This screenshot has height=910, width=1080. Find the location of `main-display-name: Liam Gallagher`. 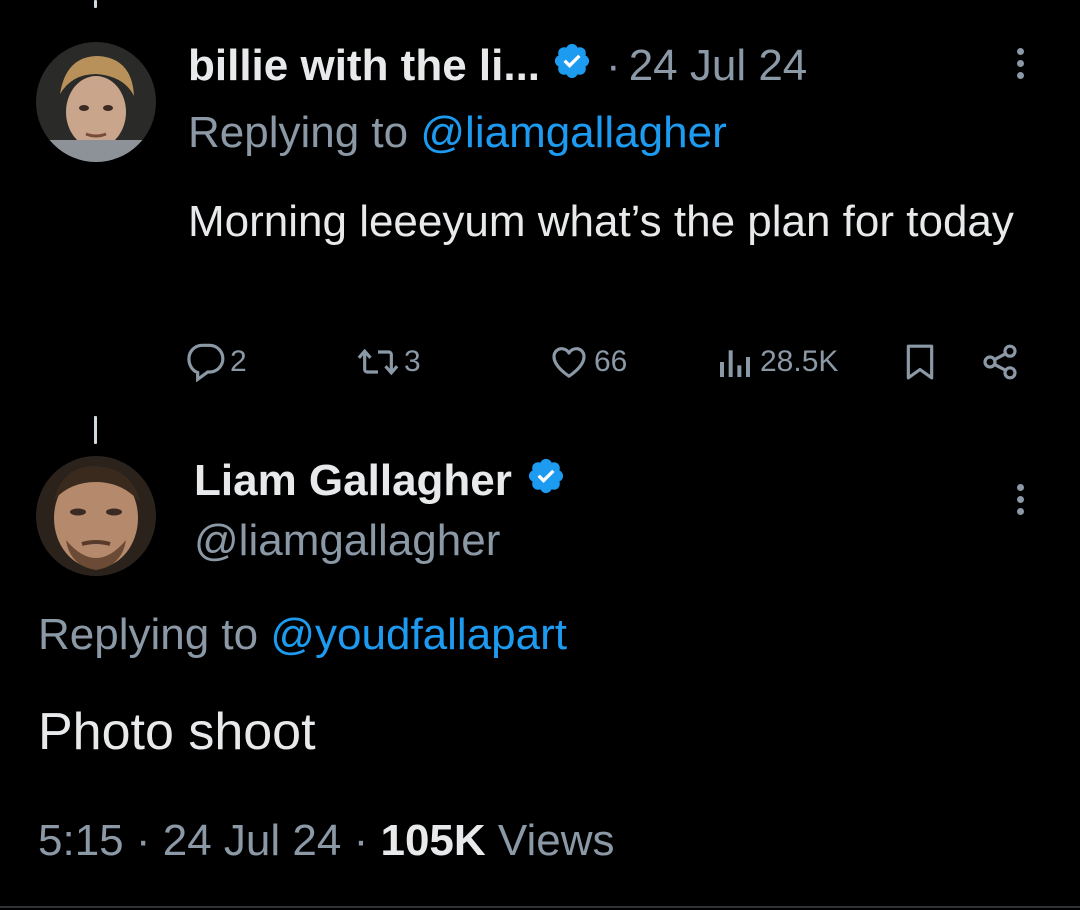

main-display-name: Liam Gallagher is located at coordinates (353, 481).